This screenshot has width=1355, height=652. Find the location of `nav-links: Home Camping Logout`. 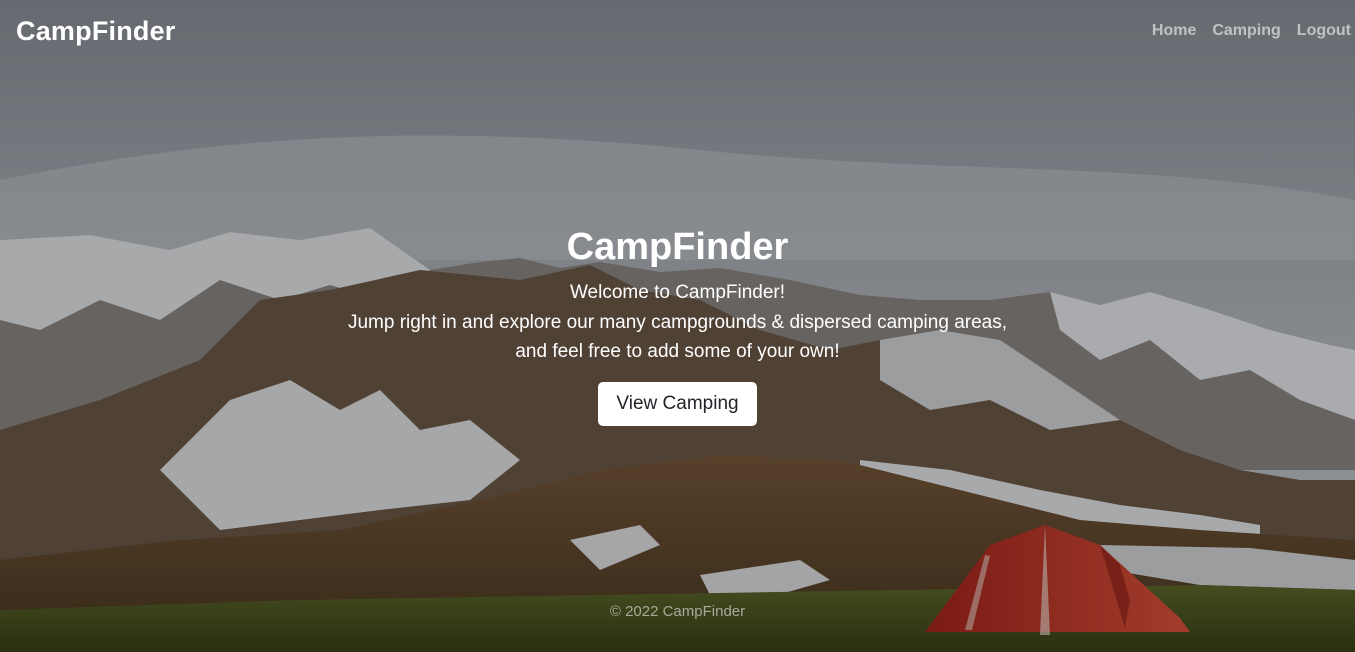

nav-links: Home Camping Logout is located at coordinates (1251, 31).